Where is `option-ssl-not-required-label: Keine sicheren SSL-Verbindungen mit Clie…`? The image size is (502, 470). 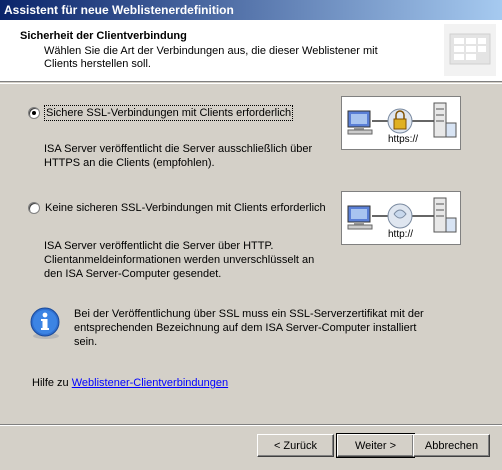 option-ssl-not-required-label: Keine sicheren SSL-Verbindungen mit Clie… is located at coordinates (185, 208).